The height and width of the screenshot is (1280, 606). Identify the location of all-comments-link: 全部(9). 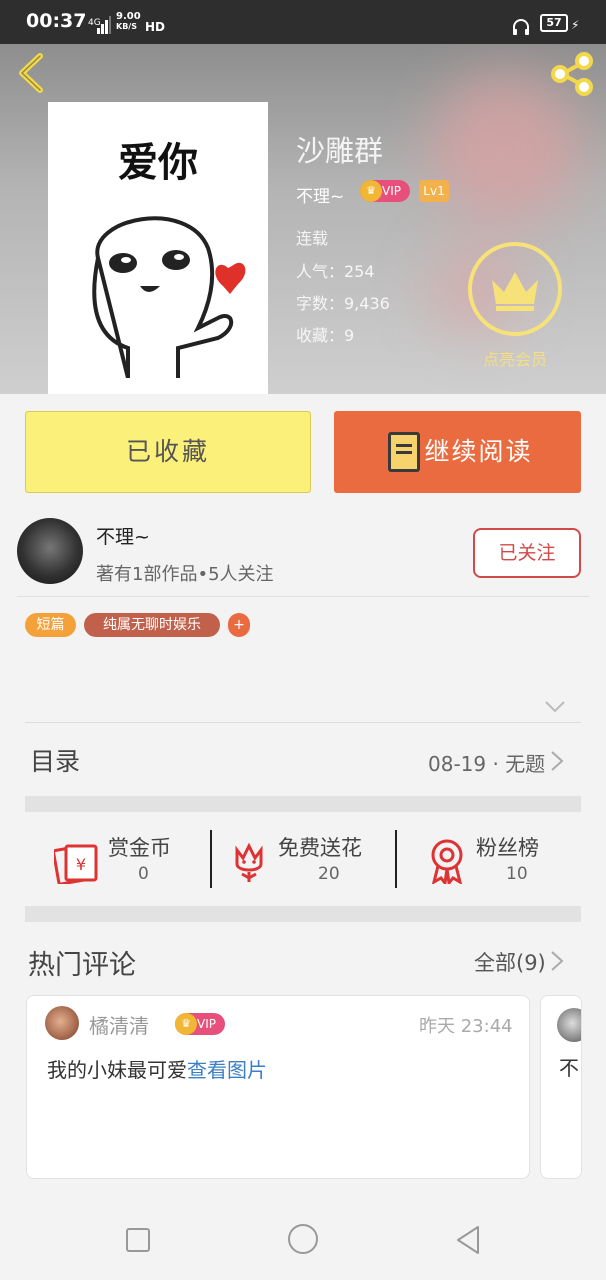
(510, 962).